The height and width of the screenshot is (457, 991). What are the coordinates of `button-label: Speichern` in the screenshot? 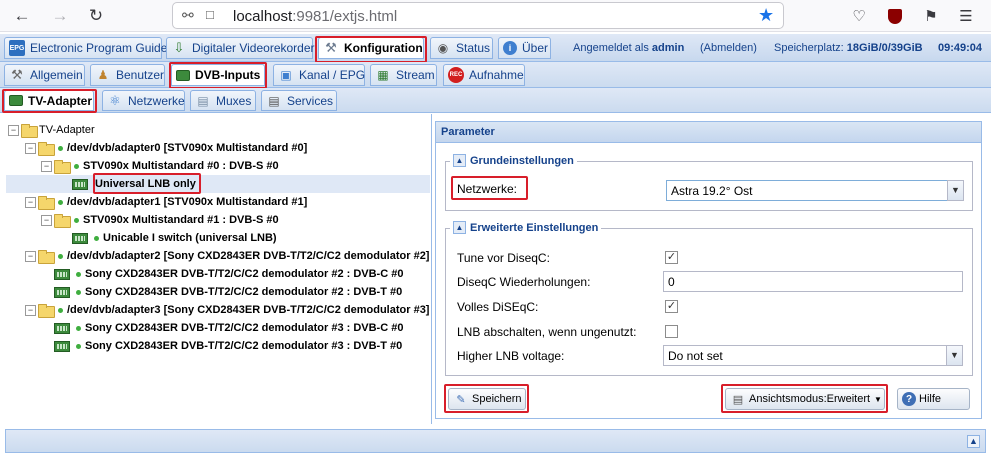 It's located at (497, 399).